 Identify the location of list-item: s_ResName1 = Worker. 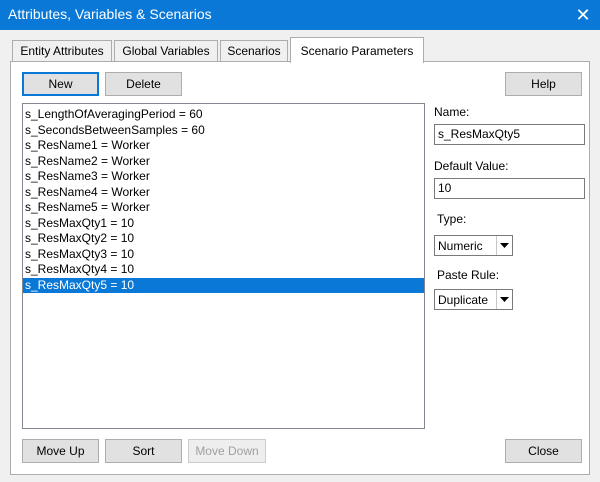
(223, 146).